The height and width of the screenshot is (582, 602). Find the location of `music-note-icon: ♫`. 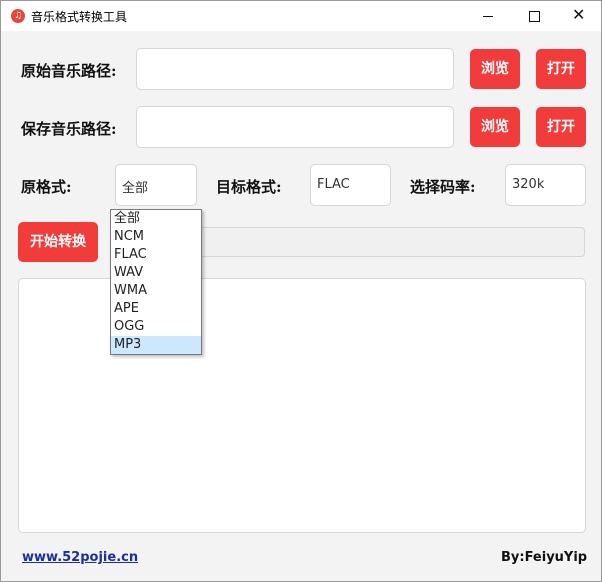

music-note-icon: ♫ is located at coordinates (18, 16).